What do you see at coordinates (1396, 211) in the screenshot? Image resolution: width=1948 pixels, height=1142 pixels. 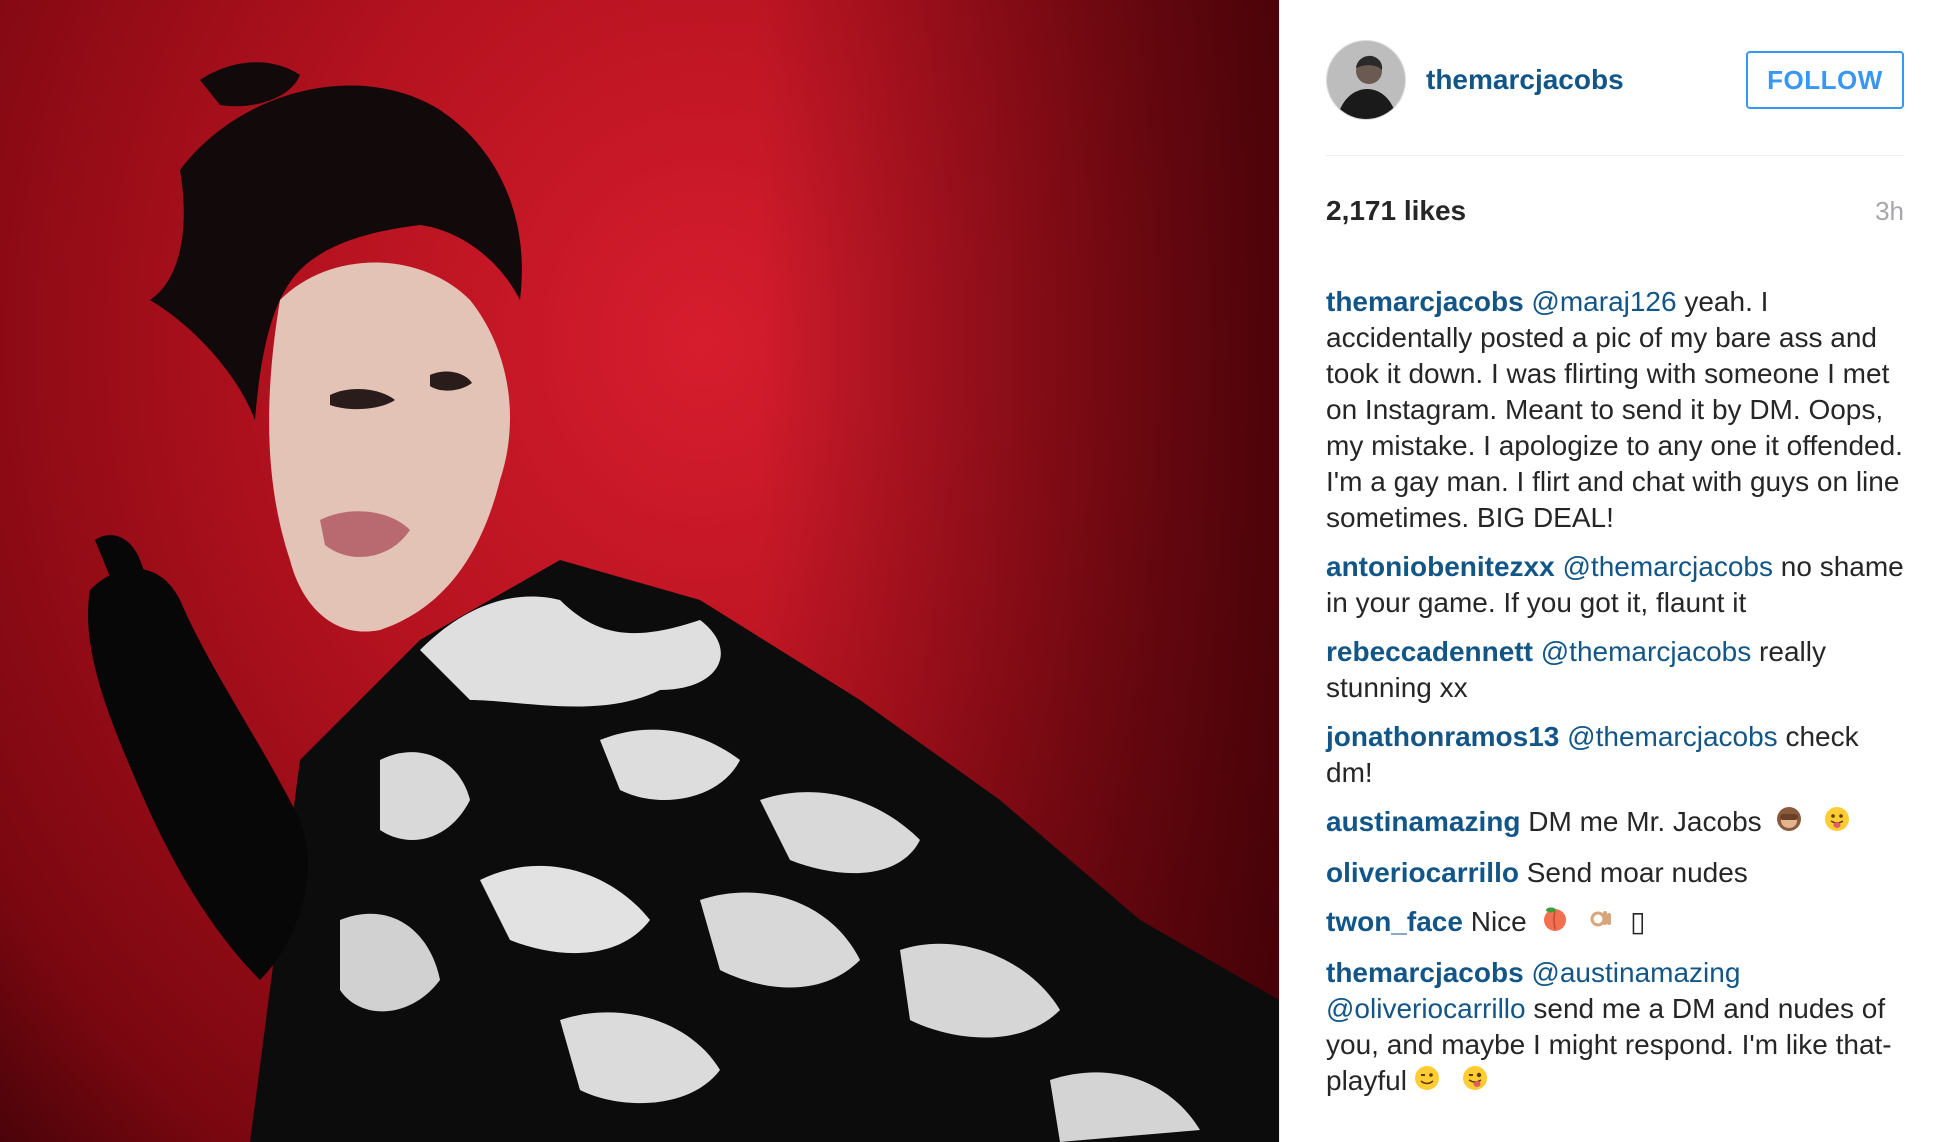 I see `likes-count: 2,171 likes` at bounding box center [1396, 211].